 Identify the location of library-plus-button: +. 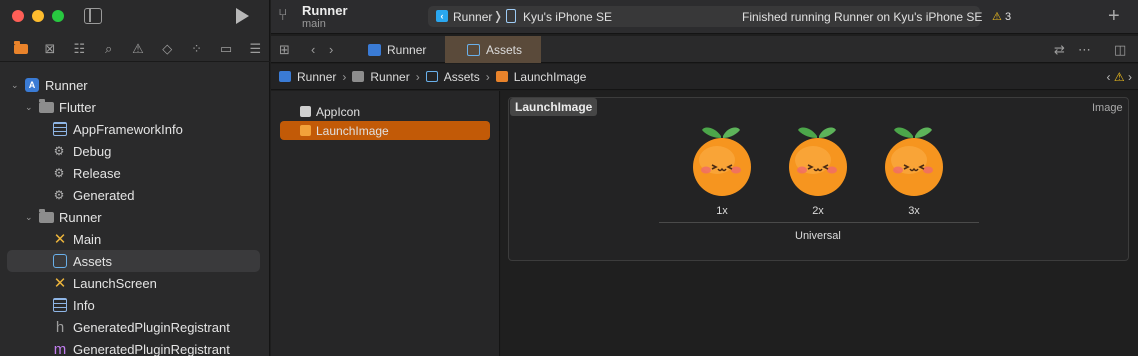
(1114, 16).